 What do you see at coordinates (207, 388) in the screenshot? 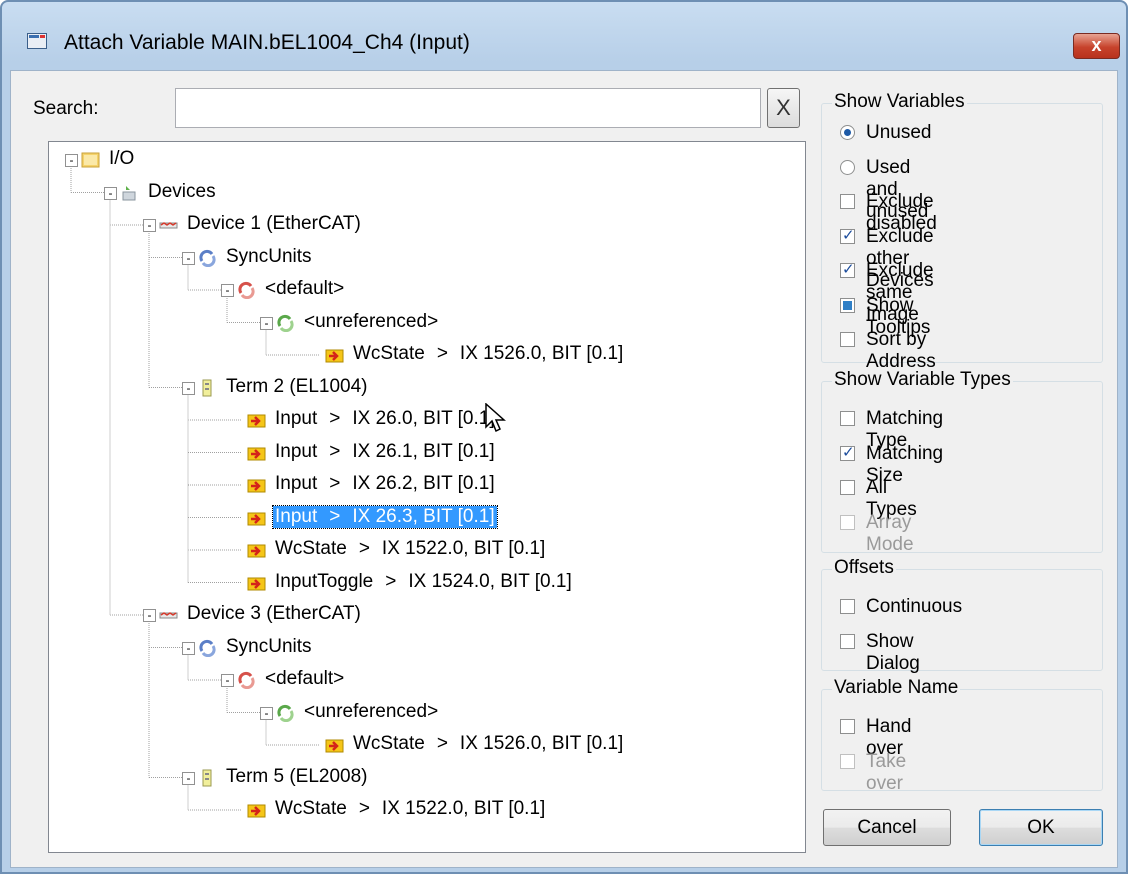
I see `terminal-icon` at bounding box center [207, 388].